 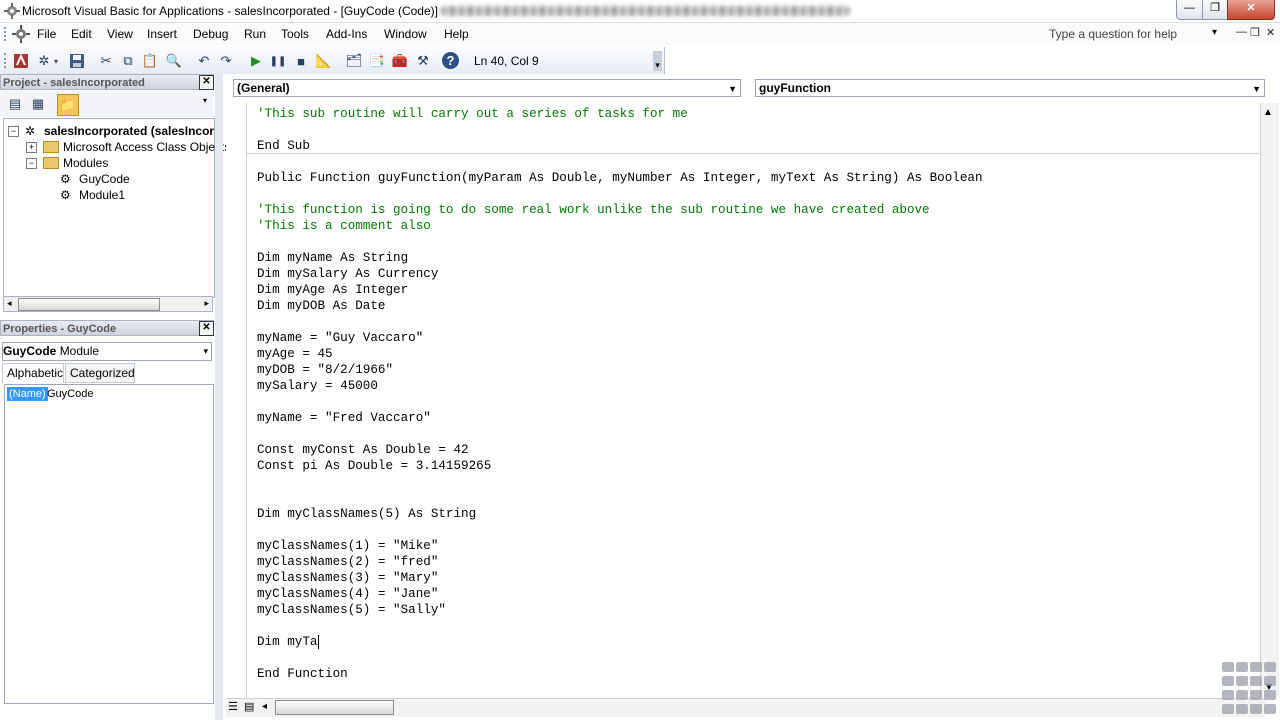 I want to click on help-icon: ?, so click(x=450, y=60).